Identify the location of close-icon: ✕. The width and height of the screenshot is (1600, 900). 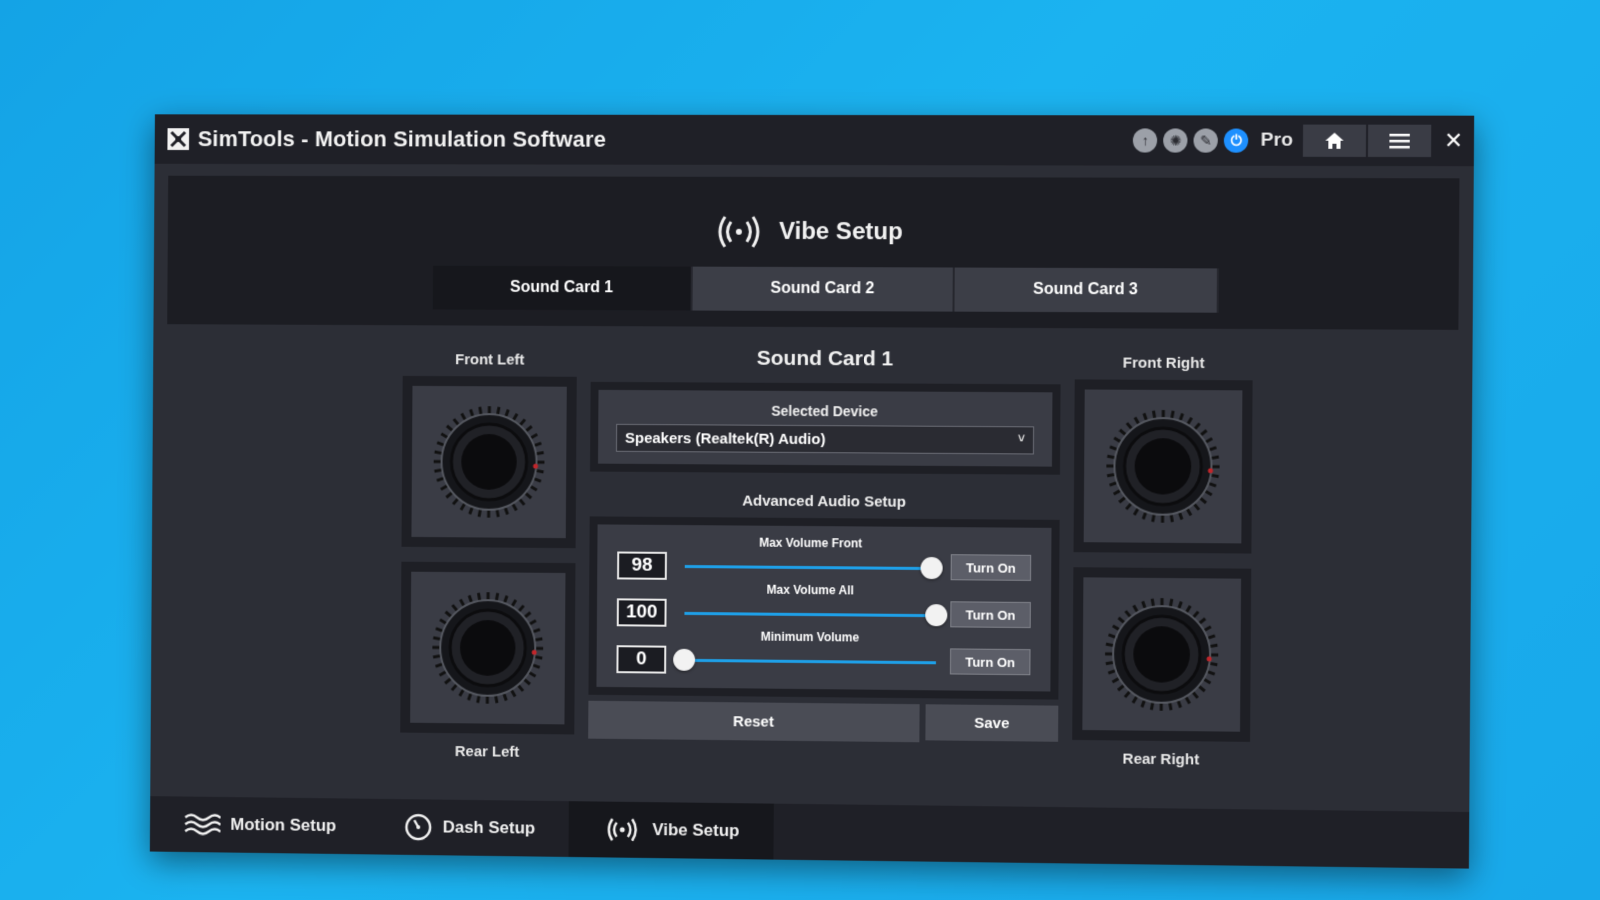
(1454, 140).